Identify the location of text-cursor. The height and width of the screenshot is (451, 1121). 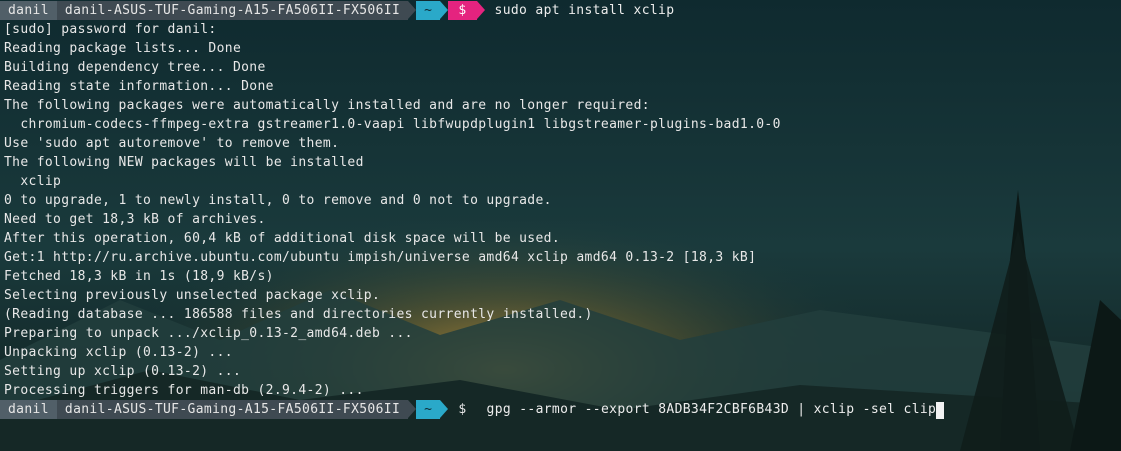
(940, 410).